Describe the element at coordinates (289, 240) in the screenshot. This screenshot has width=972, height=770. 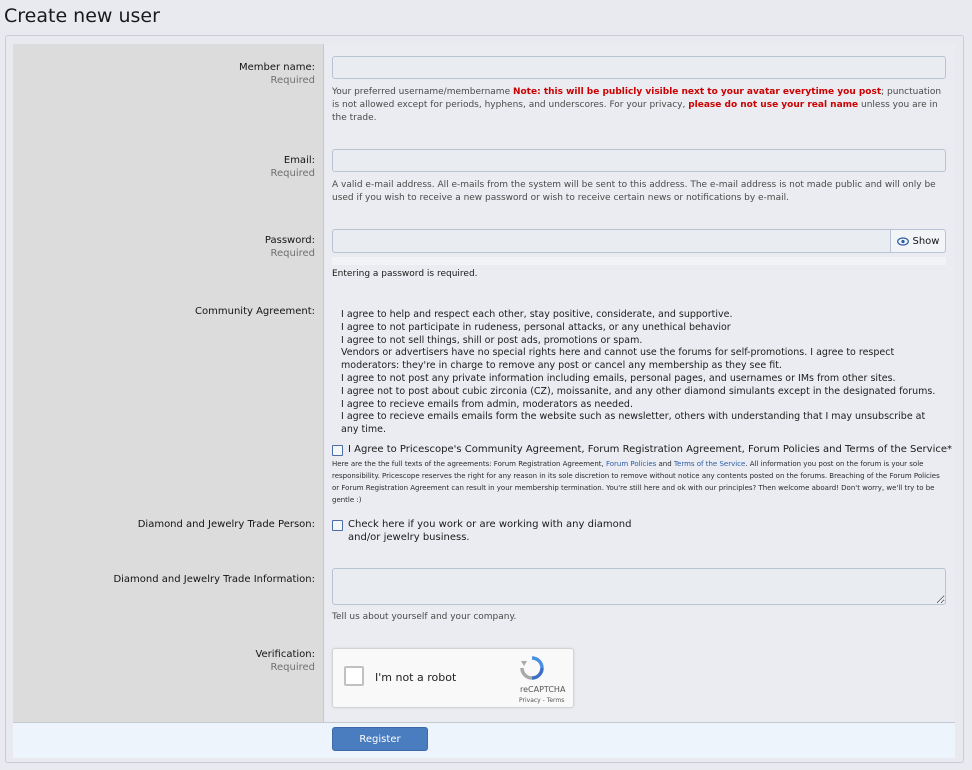
I see `password-label-text: Password:` at that location.